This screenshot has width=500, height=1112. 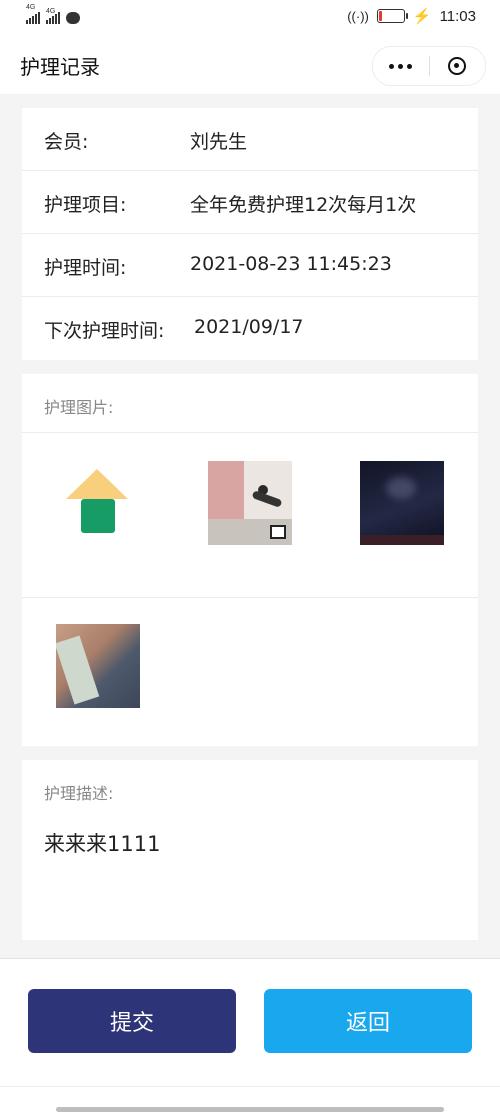 What do you see at coordinates (219, 142) in the screenshot?
I see `member-value: 刘先生` at bounding box center [219, 142].